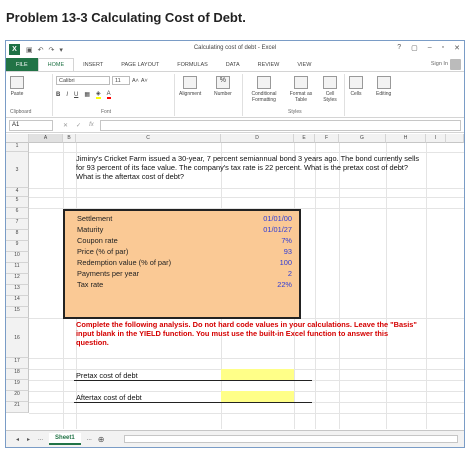 The image size is (474, 449). I want to click on row-header: 11, so click(17, 268).